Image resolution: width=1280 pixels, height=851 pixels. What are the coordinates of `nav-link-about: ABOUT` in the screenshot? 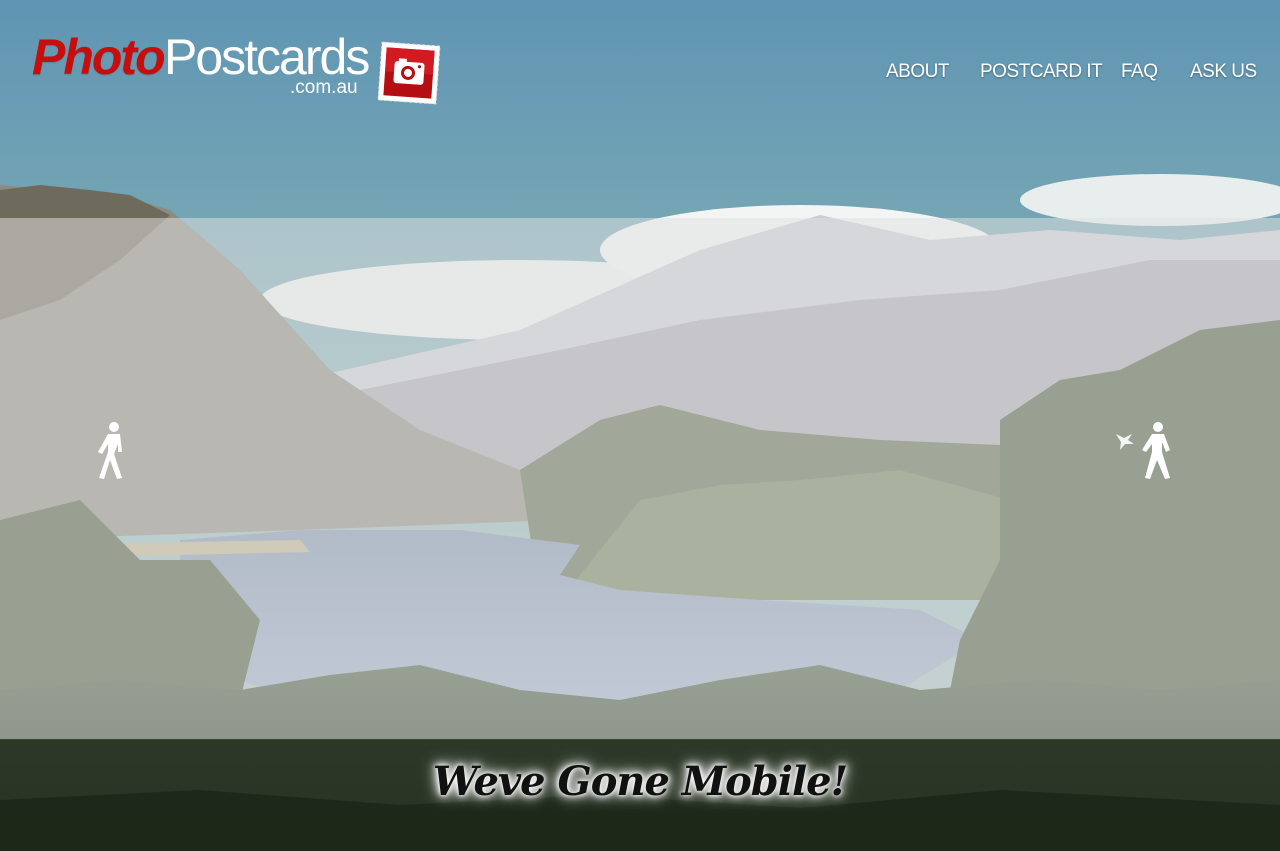 It's located at (917, 72).